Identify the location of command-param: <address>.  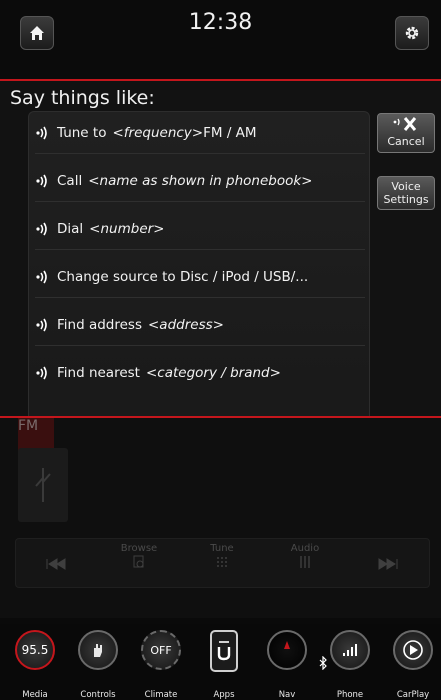
(186, 324).